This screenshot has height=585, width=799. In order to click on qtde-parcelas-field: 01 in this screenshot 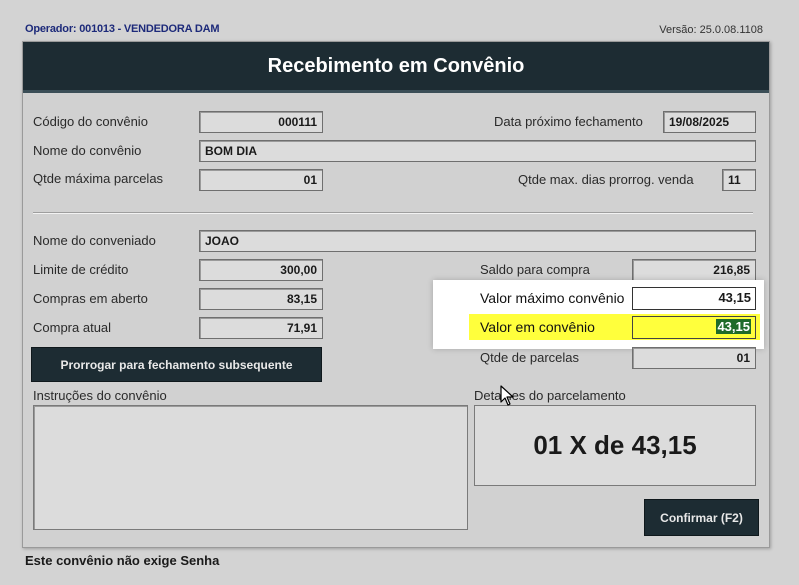, I will do `click(694, 358)`.